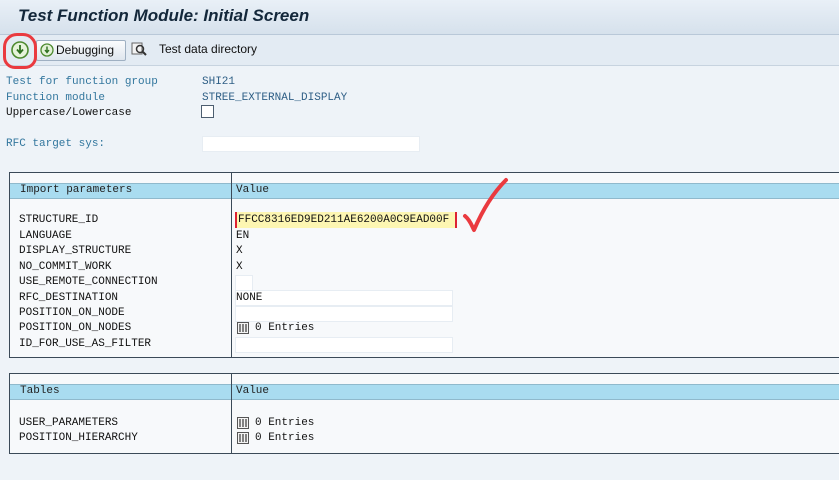 The width and height of the screenshot is (839, 480). What do you see at coordinates (344, 314) in the screenshot?
I see `position-on-node-input` at bounding box center [344, 314].